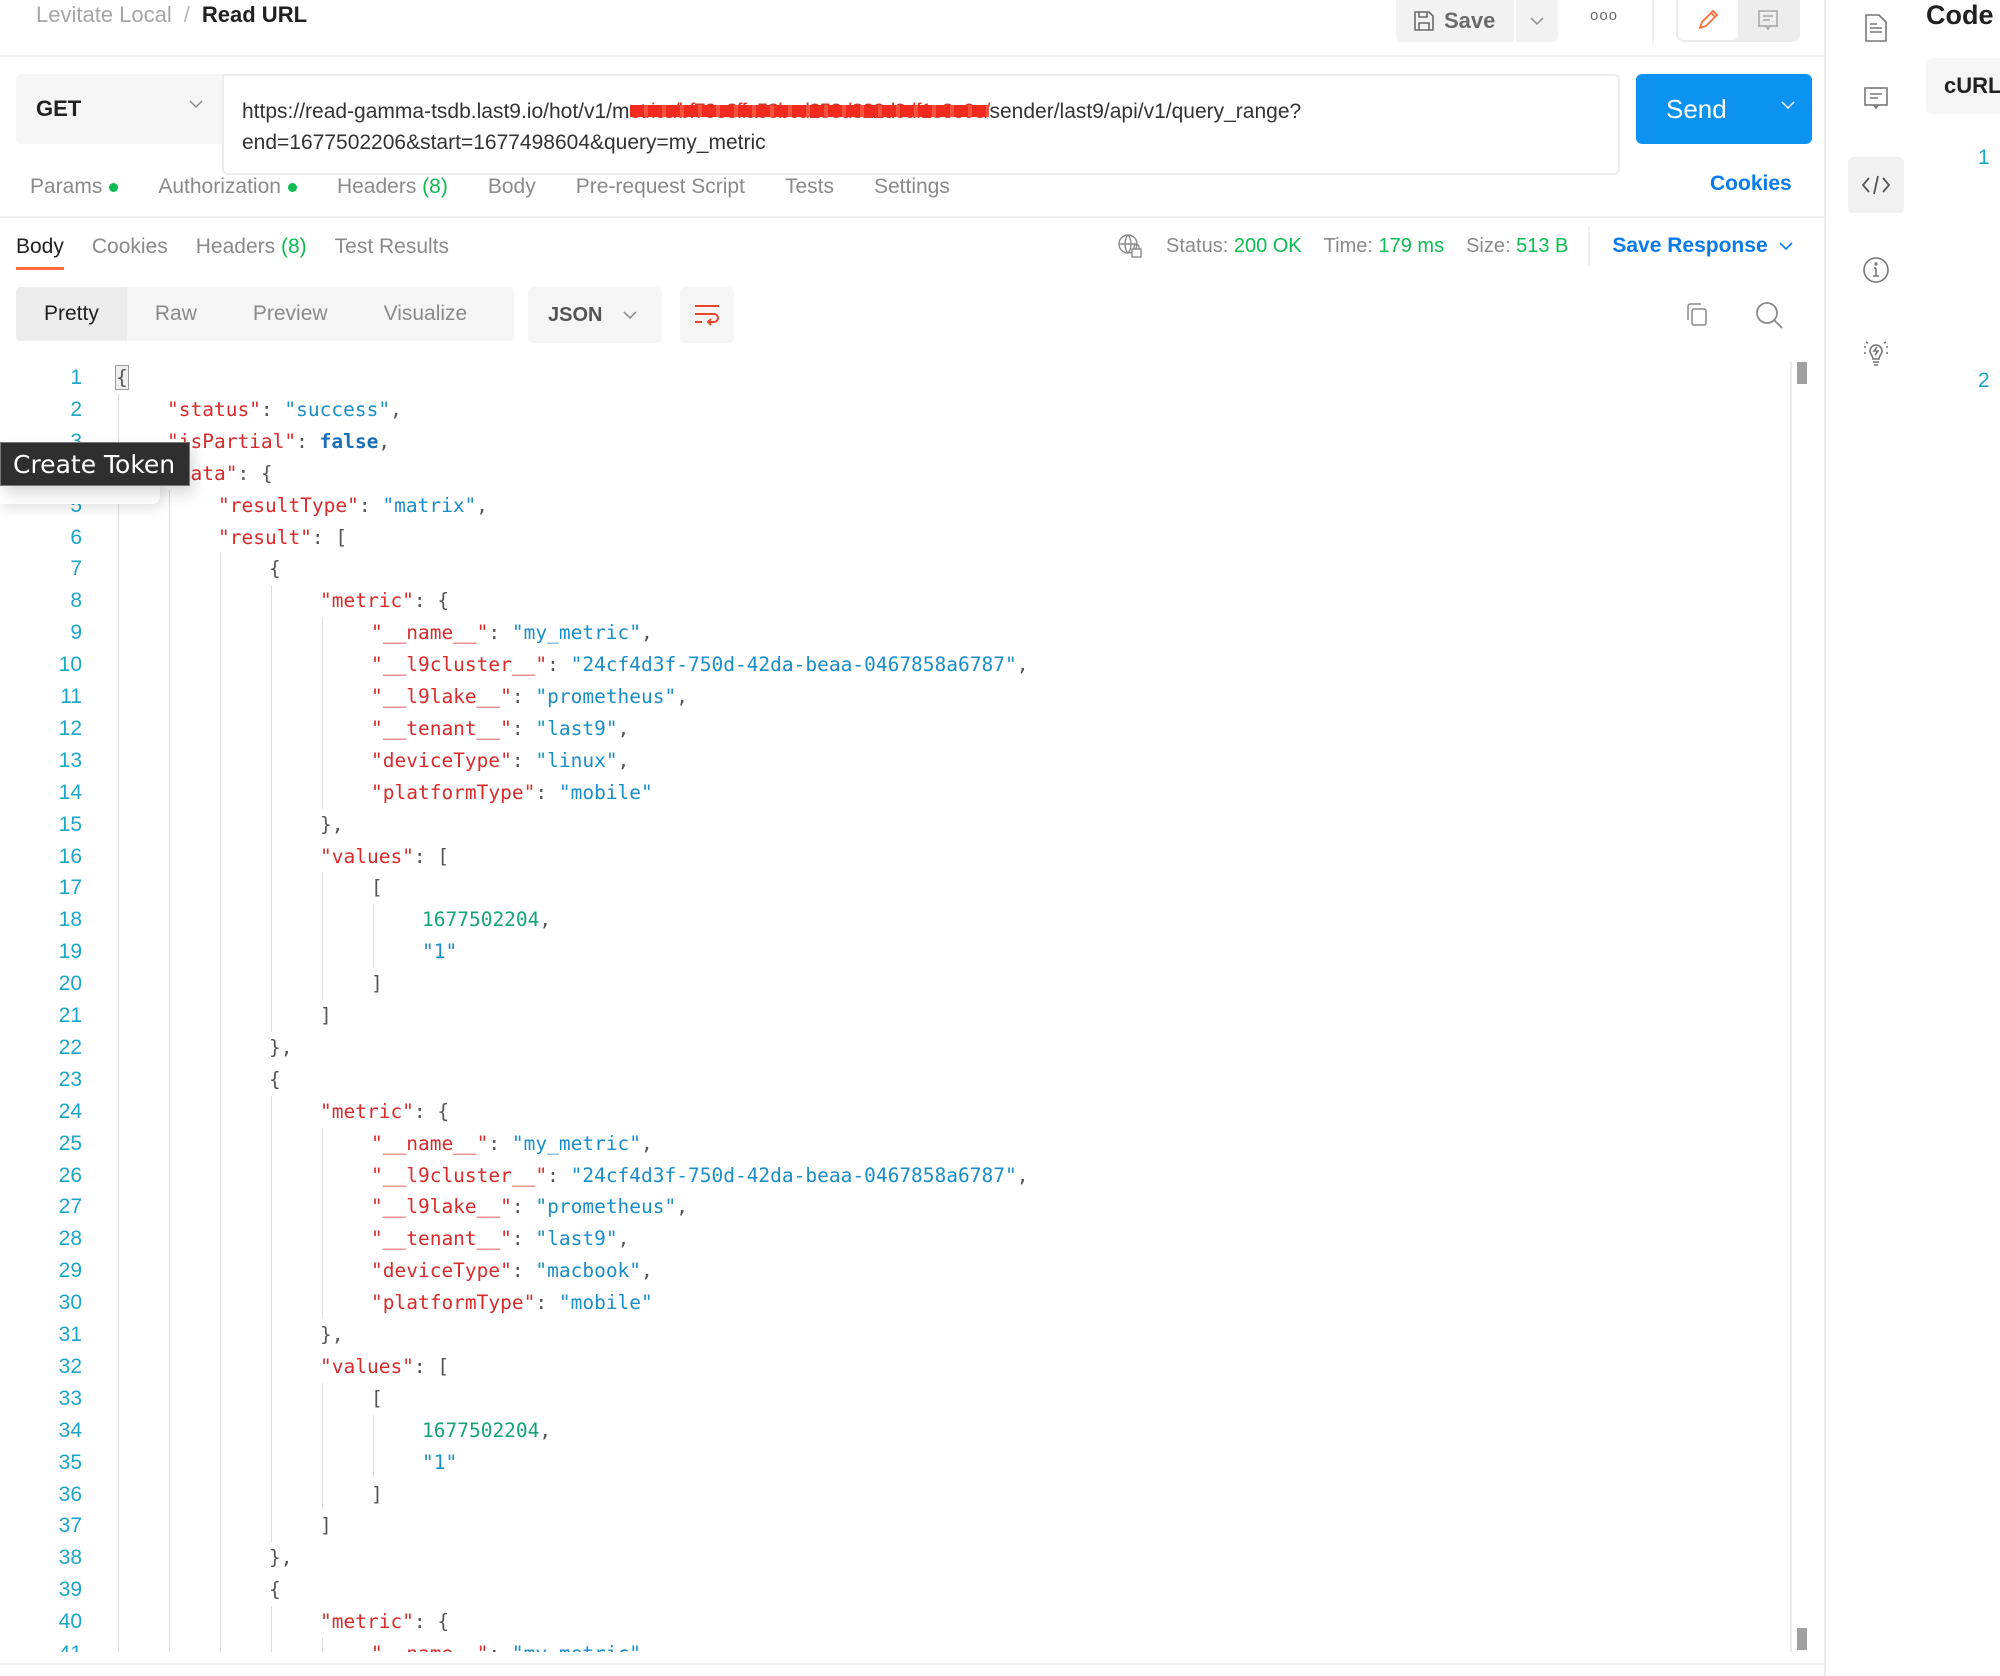 Image resolution: width=2000 pixels, height=1676 pixels. Describe the element at coordinates (71, 314) in the screenshot. I see `view-pretty: Pretty` at that location.